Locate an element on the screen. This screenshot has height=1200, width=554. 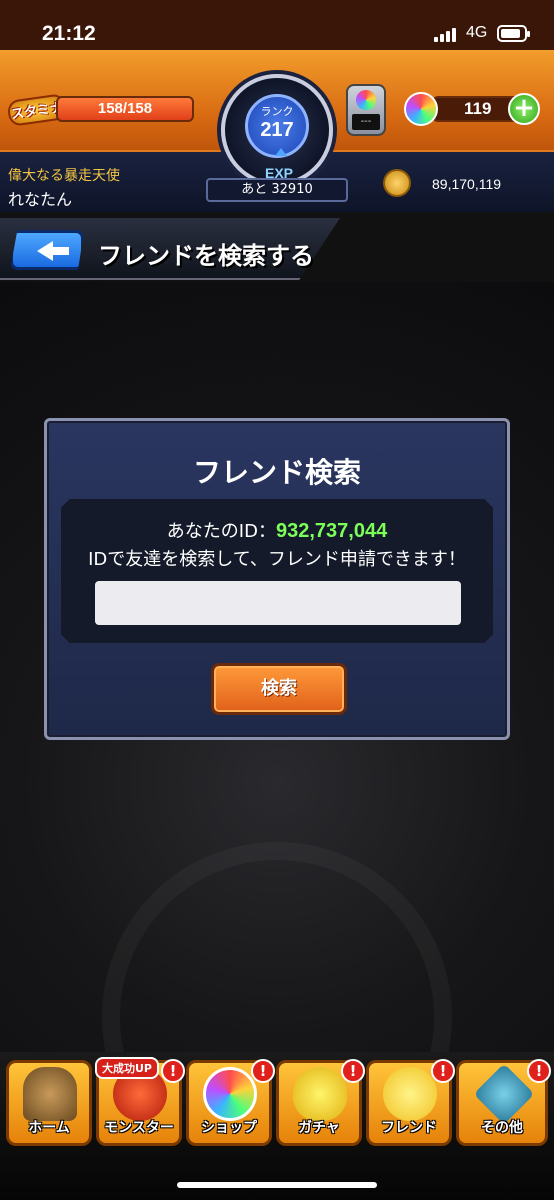
nav-label-monster: モンスター is located at coordinates (139, 1128).